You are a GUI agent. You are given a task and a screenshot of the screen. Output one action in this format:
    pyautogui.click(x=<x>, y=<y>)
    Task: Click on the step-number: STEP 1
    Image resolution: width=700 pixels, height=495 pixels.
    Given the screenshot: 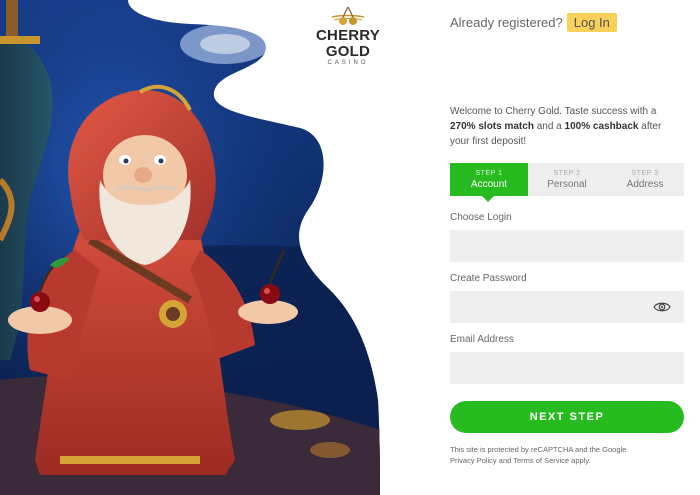 What is the action you would take?
    pyautogui.click(x=489, y=173)
    